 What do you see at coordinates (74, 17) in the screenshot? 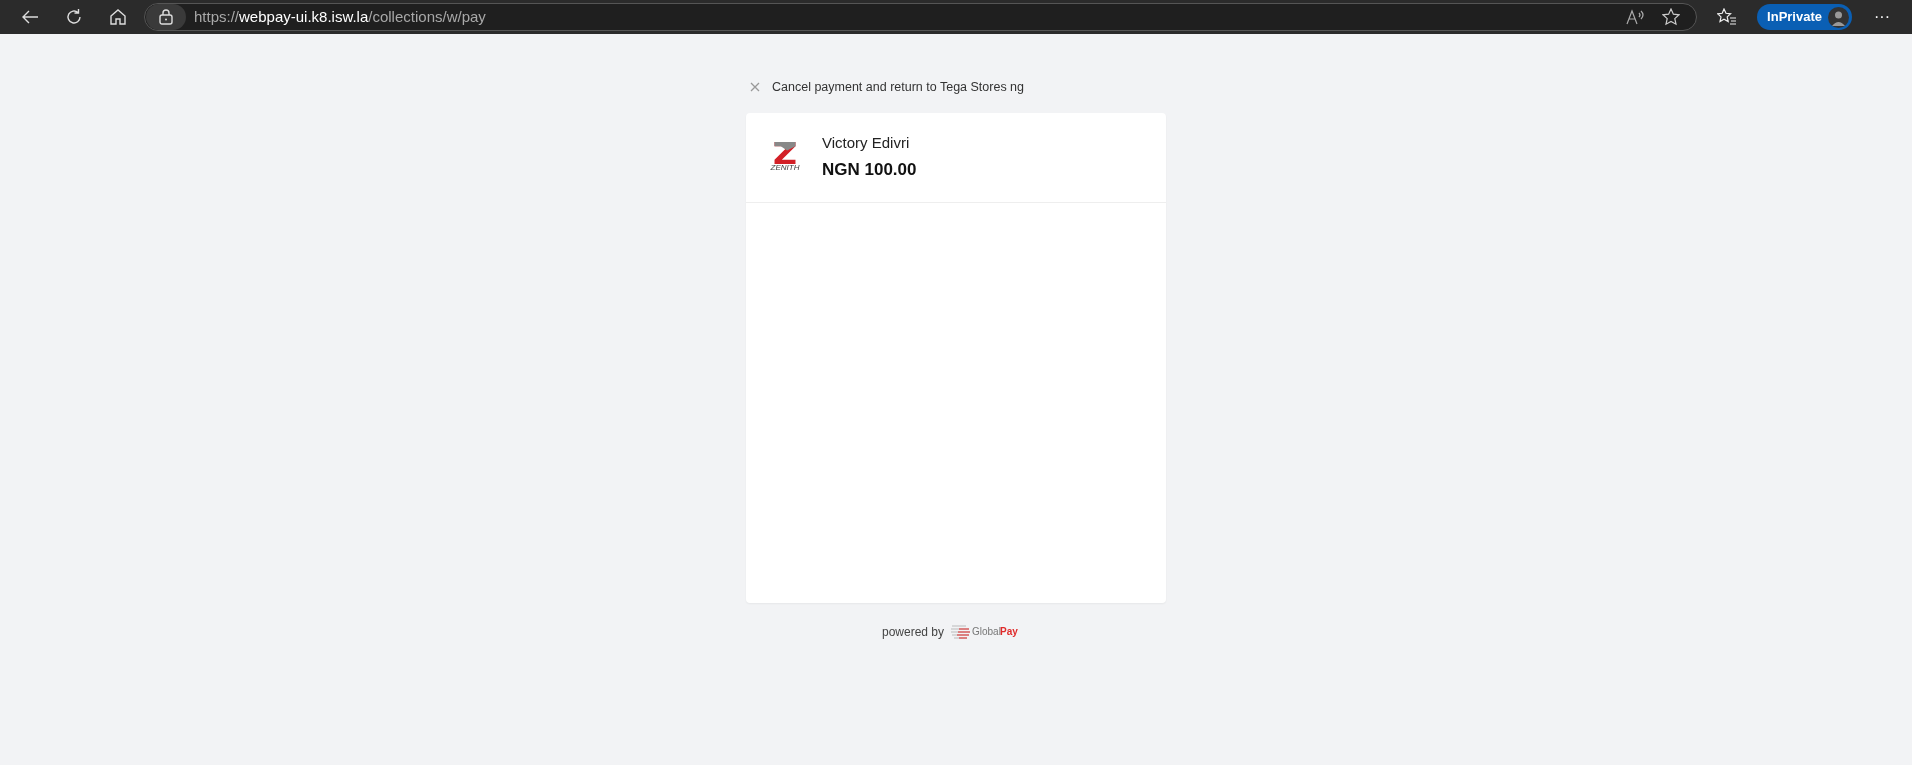
I see `refresh-icon` at bounding box center [74, 17].